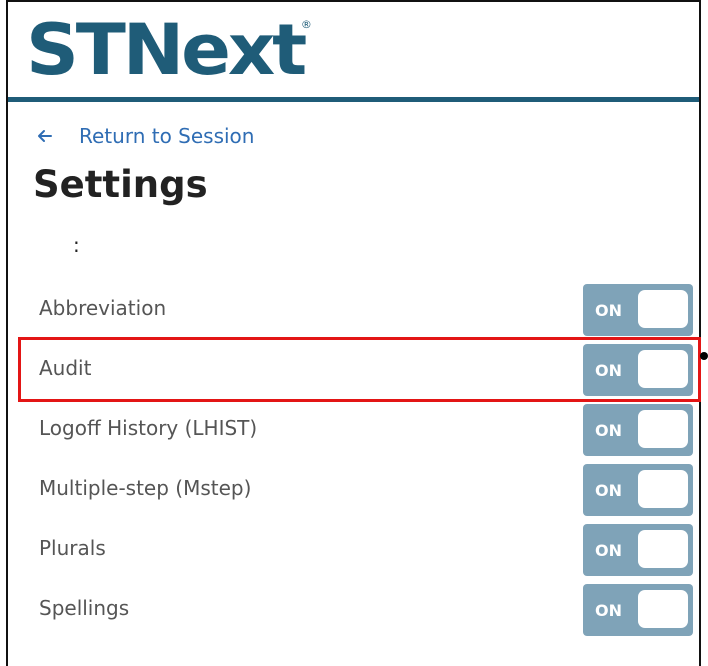 Image resolution: width=708 pixels, height=666 pixels. I want to click on setting-row-multiple-step: Multiple-step (Mstep) ON, so click(366, 490).